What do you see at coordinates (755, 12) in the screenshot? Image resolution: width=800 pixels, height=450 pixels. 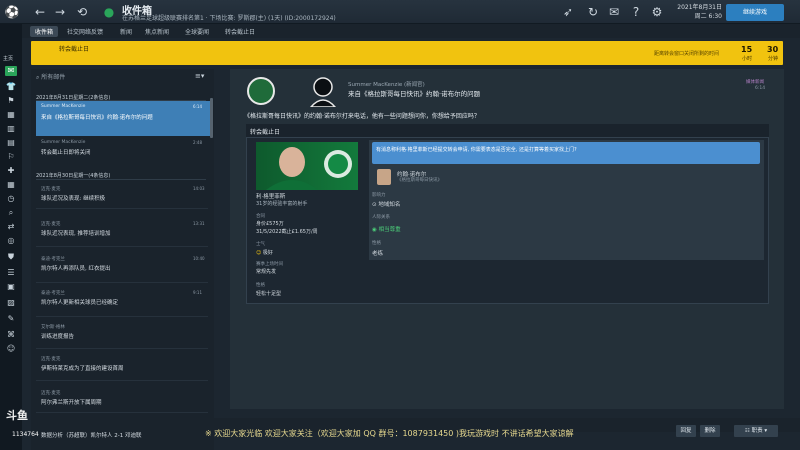 I see `continue-button: 继续游戏` at bounding box center [755, 12].